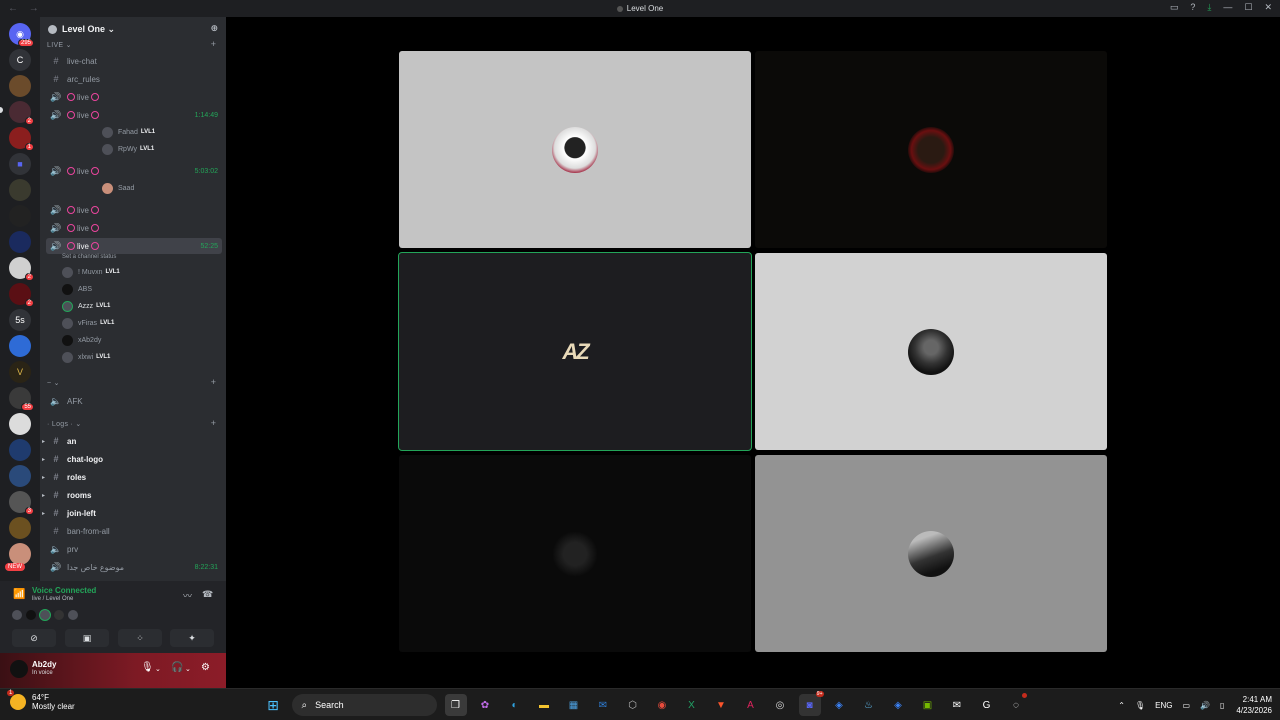 The height and width of the screenshot is (720, 1280). What do you see at coordinates (64, 424) in the screenshot?
I see `category-logs: · Logs · ⌄` at bounding box center [64, 424].